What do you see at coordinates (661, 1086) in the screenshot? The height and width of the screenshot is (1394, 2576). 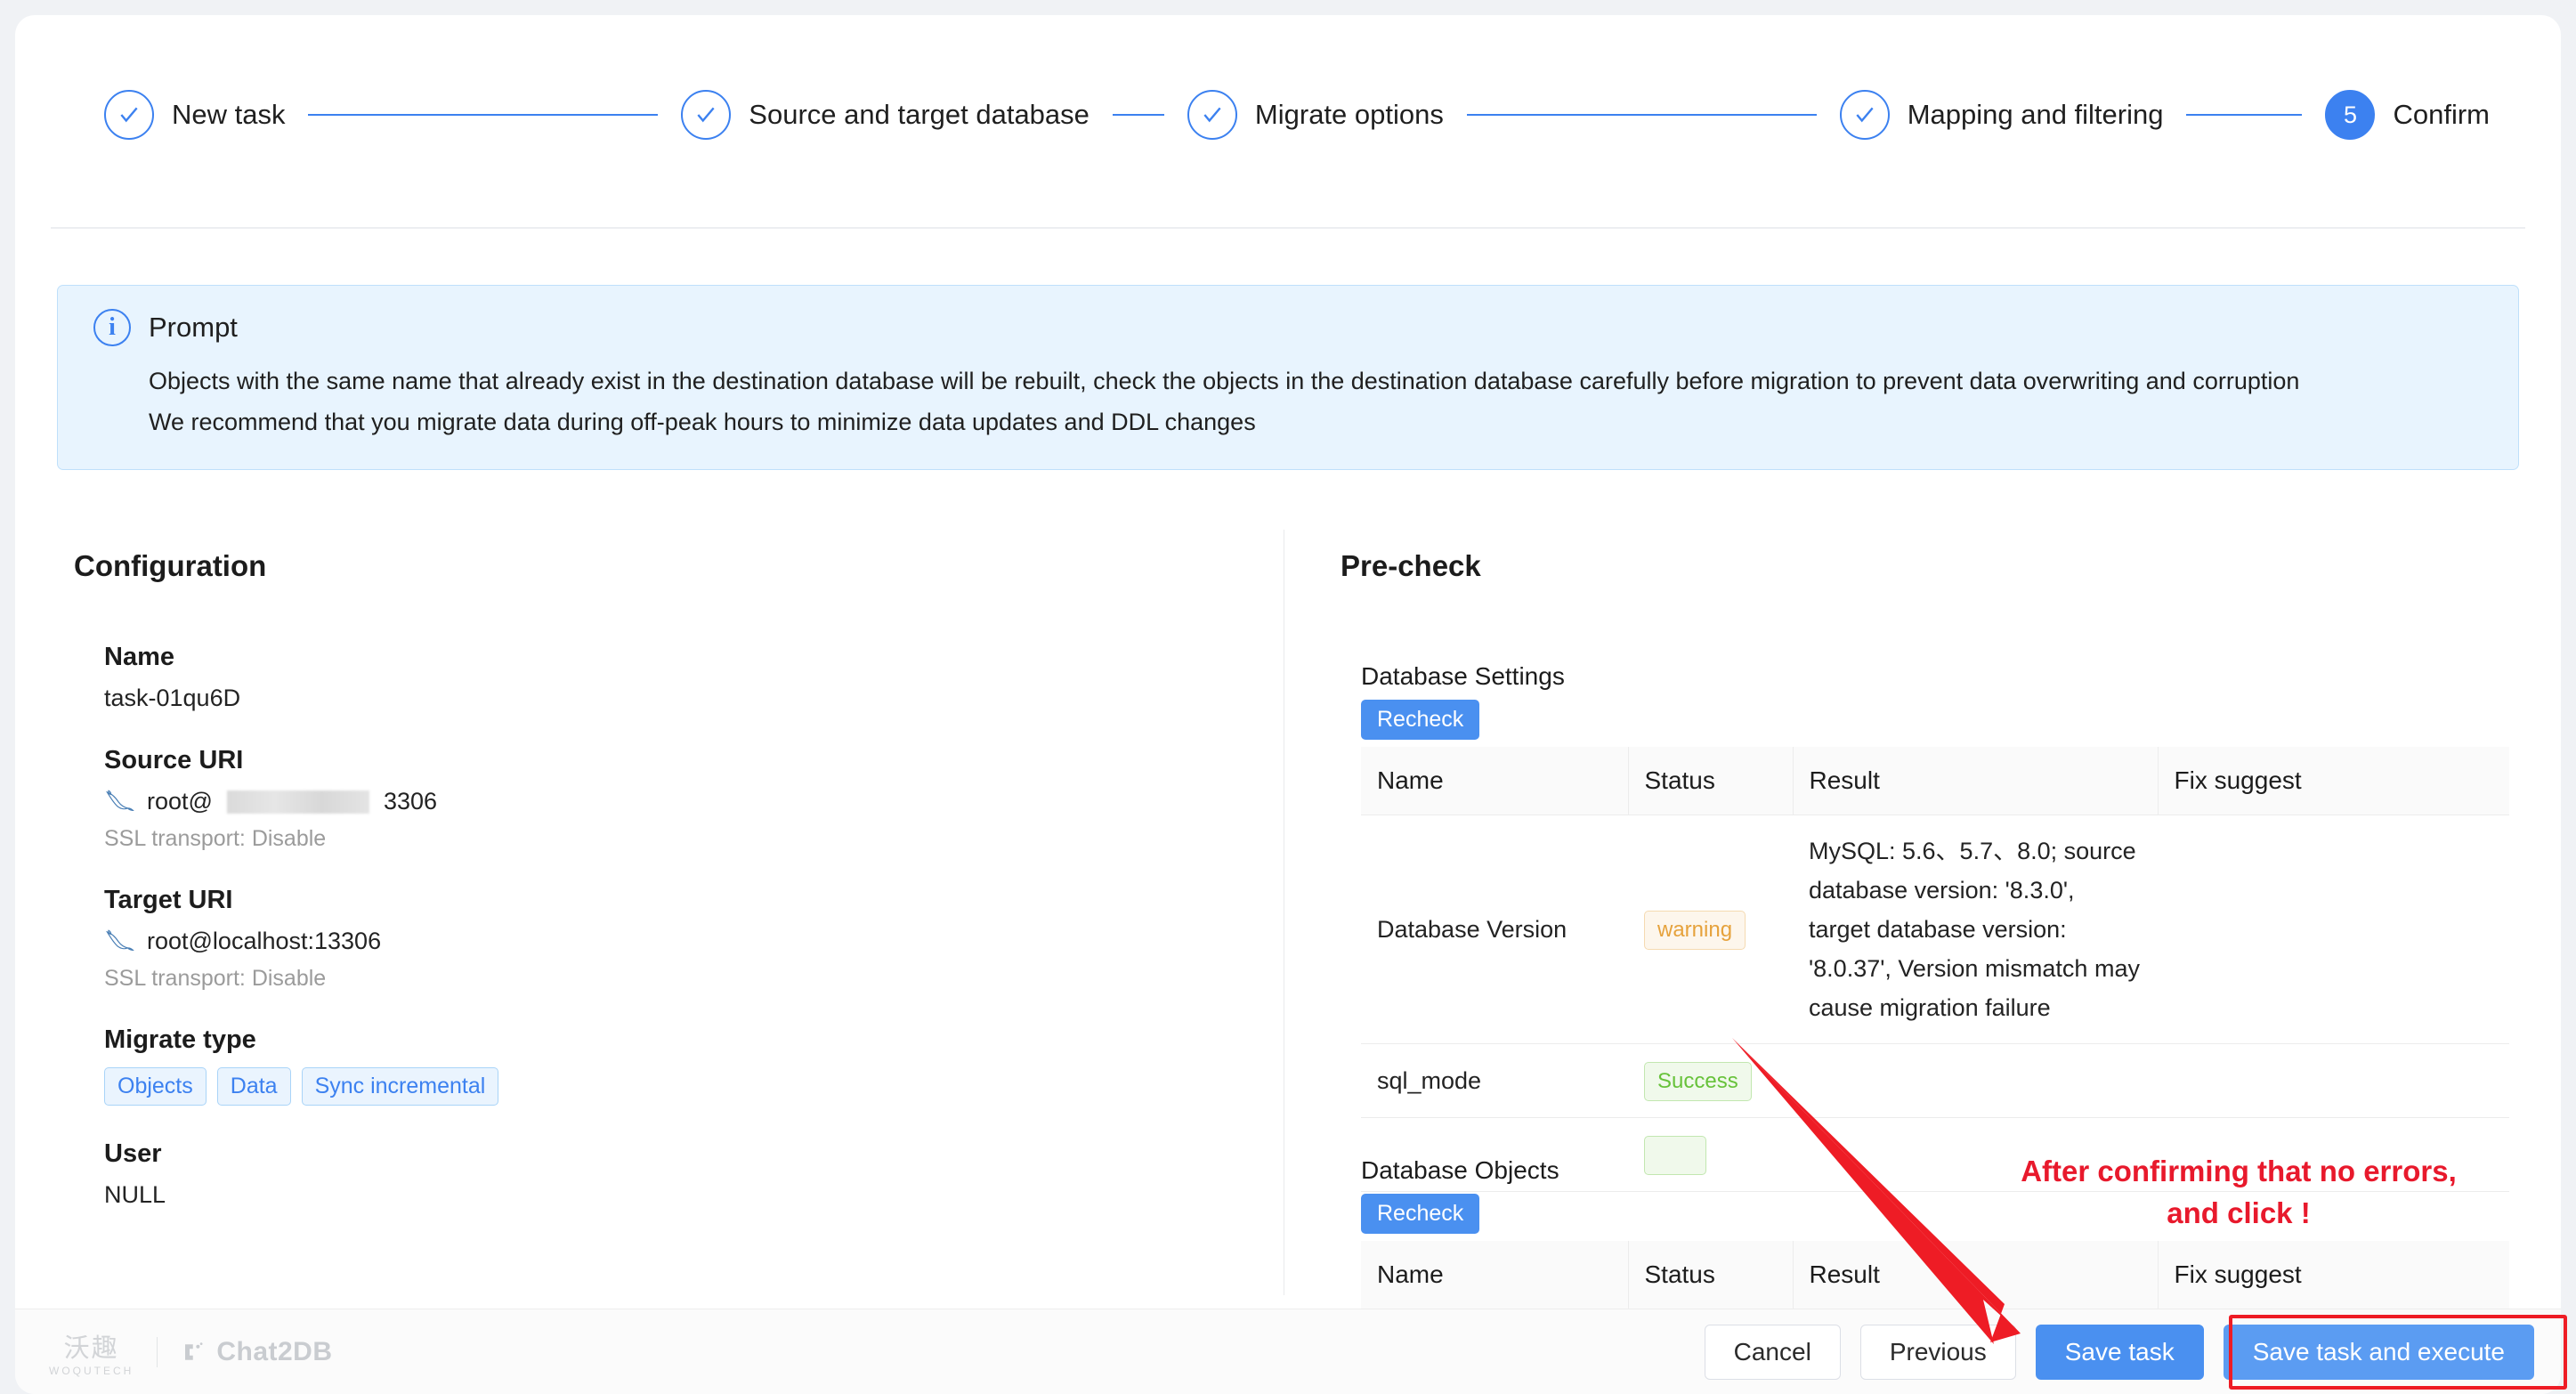 I see `migrate-type-tags: Objects Data Sync incremental` at bounding box center [661, 1086].